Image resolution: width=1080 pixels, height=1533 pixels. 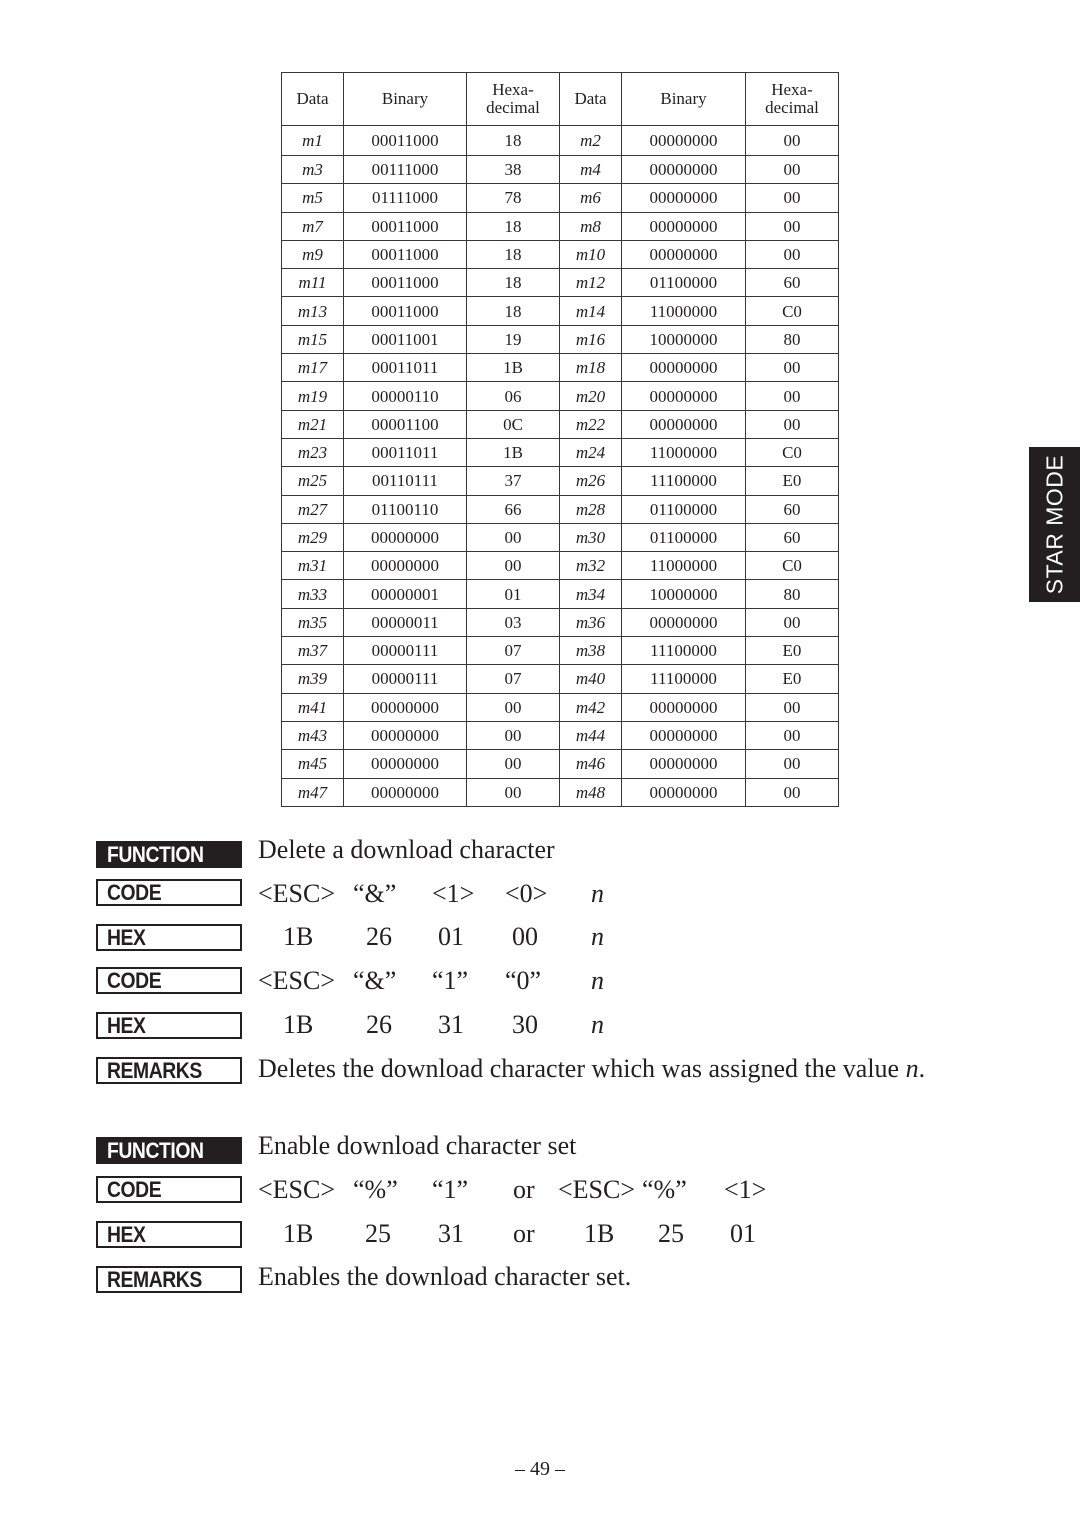 What do you see at coordinates (590, 368) in the screenshot?
I see `cell-data: m18` at bounding box center [590, 368].